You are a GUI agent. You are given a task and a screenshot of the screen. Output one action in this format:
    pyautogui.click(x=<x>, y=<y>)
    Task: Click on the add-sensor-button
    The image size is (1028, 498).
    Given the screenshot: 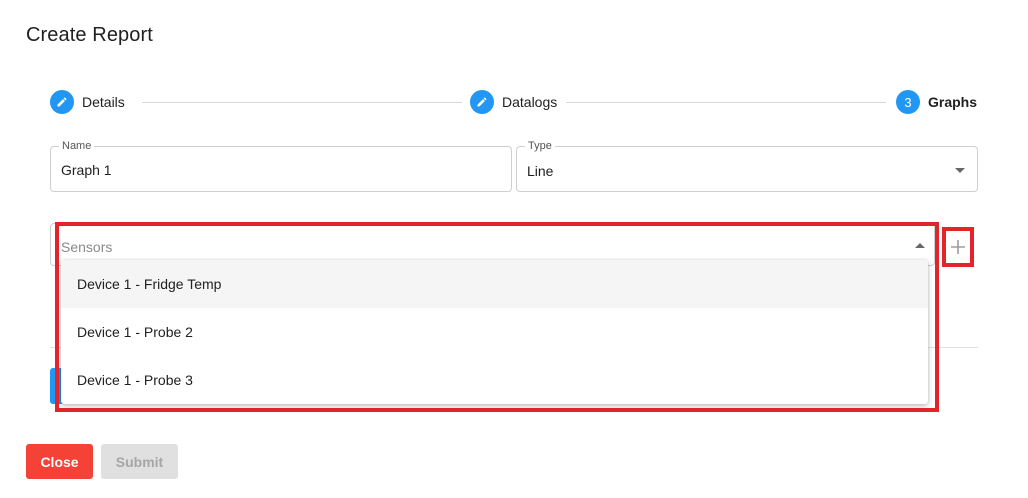 What is the action you would take?
    pyautogui.click(x=958, y=247)
    